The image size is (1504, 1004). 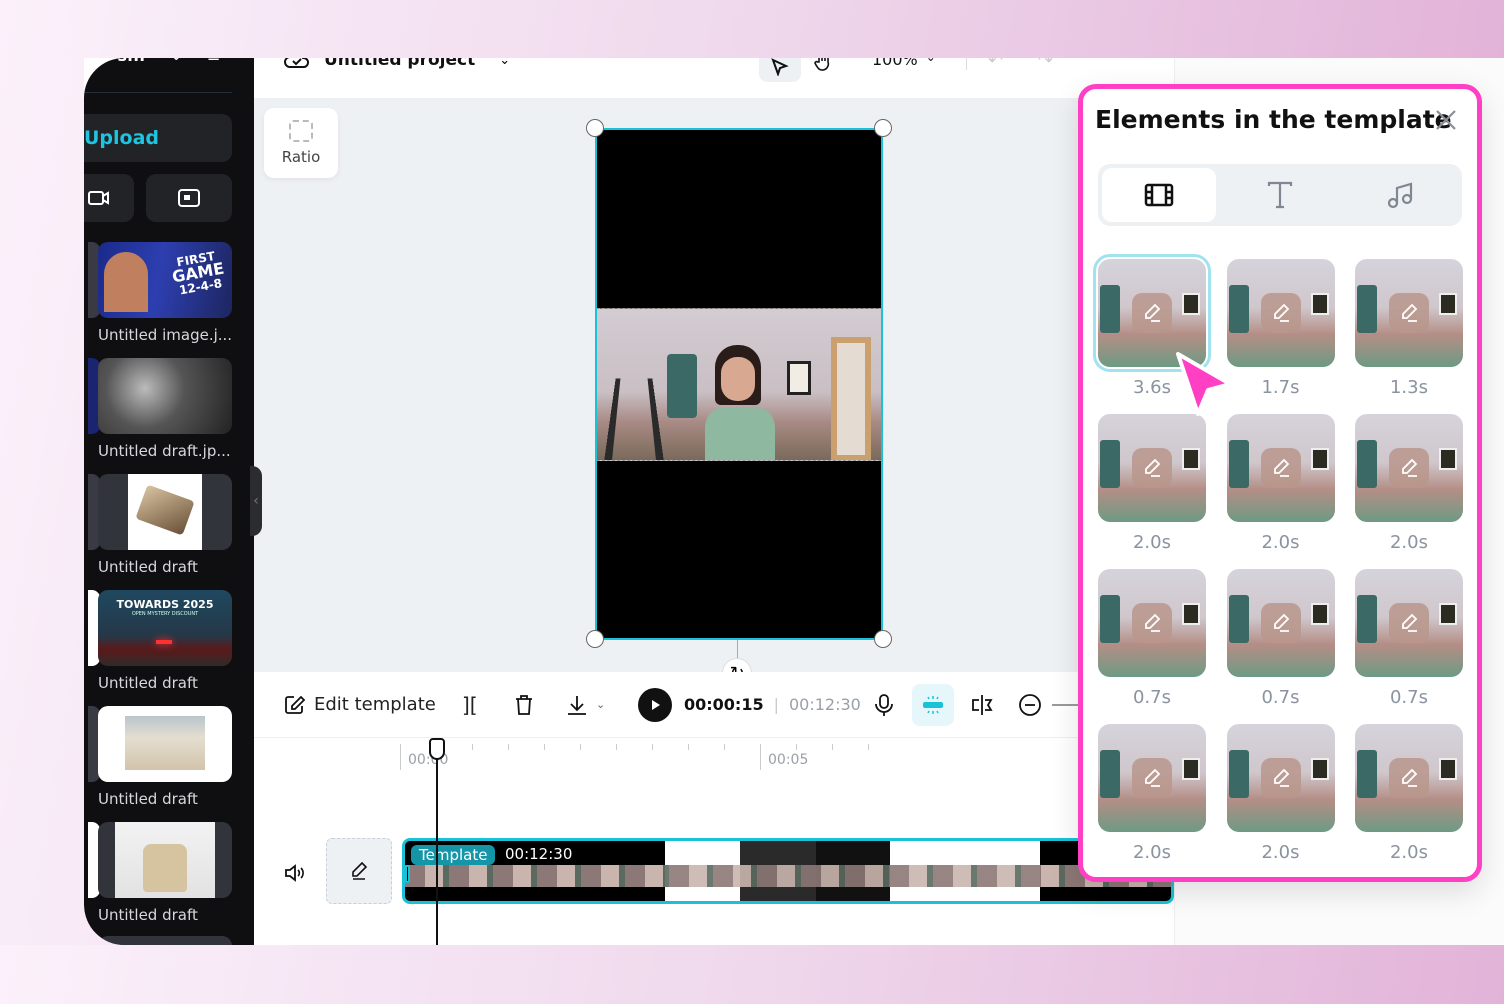 What do you see at coordinates (359, 871) in the screenshot?
I see `cover-edit-button` at bounding box center [359, 871].